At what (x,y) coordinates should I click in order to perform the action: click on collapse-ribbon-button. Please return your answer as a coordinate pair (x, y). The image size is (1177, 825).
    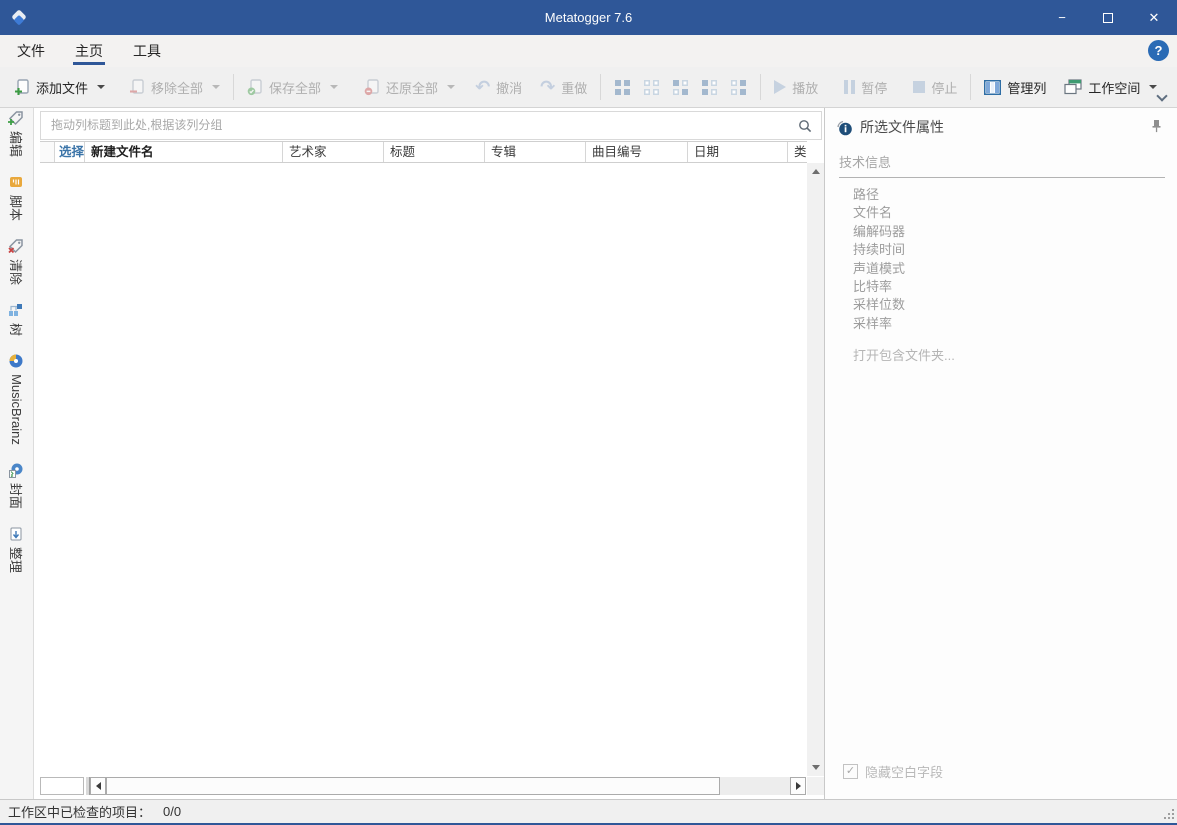
    Looking at the image, I should click on (1162, 96).